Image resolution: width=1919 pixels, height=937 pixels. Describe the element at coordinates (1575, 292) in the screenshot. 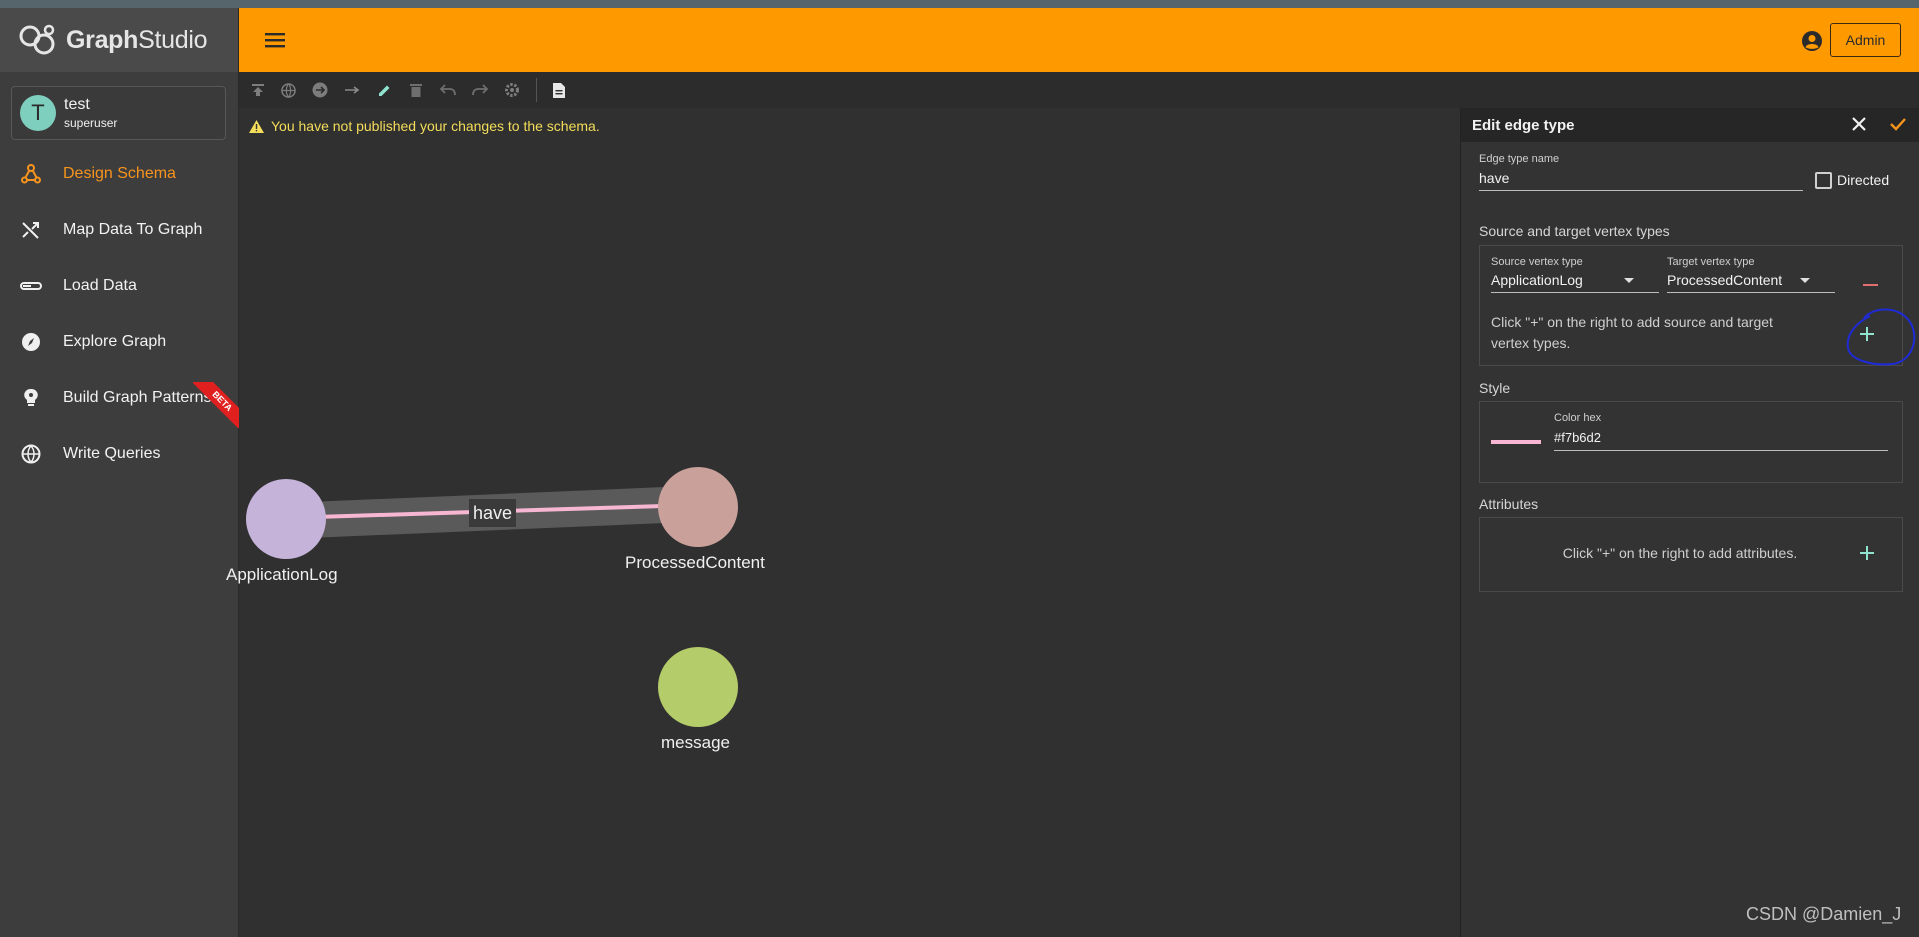

I see `source-underline` at that location.